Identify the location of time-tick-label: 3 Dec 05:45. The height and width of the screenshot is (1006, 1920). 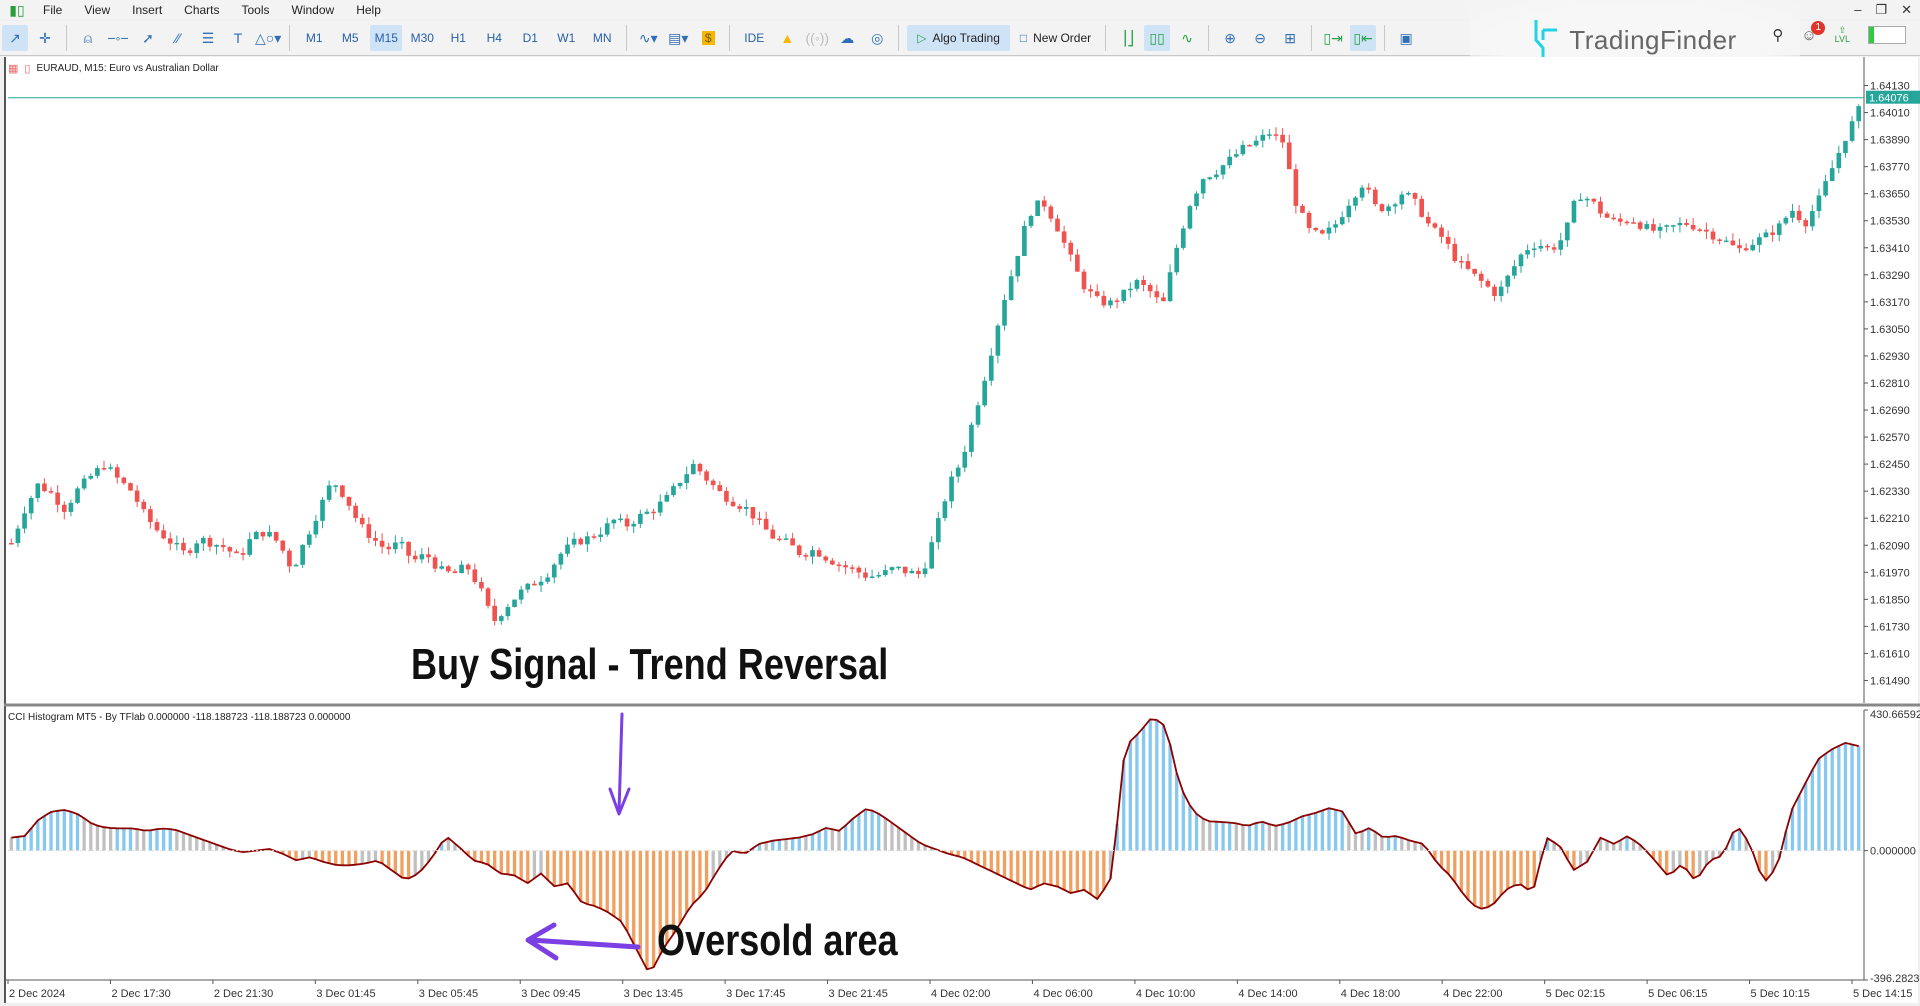
(448, 994).